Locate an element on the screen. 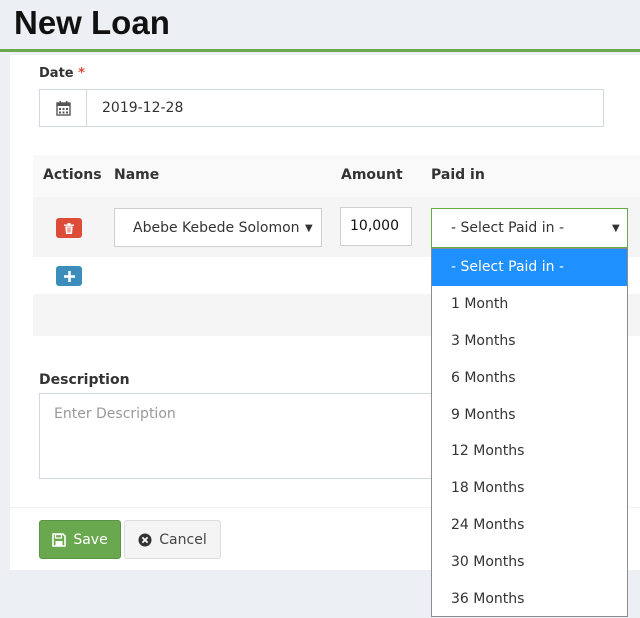 This screenshot has width=640, height=618. cancel-button: Cancel is located at coordinates (172, 539).